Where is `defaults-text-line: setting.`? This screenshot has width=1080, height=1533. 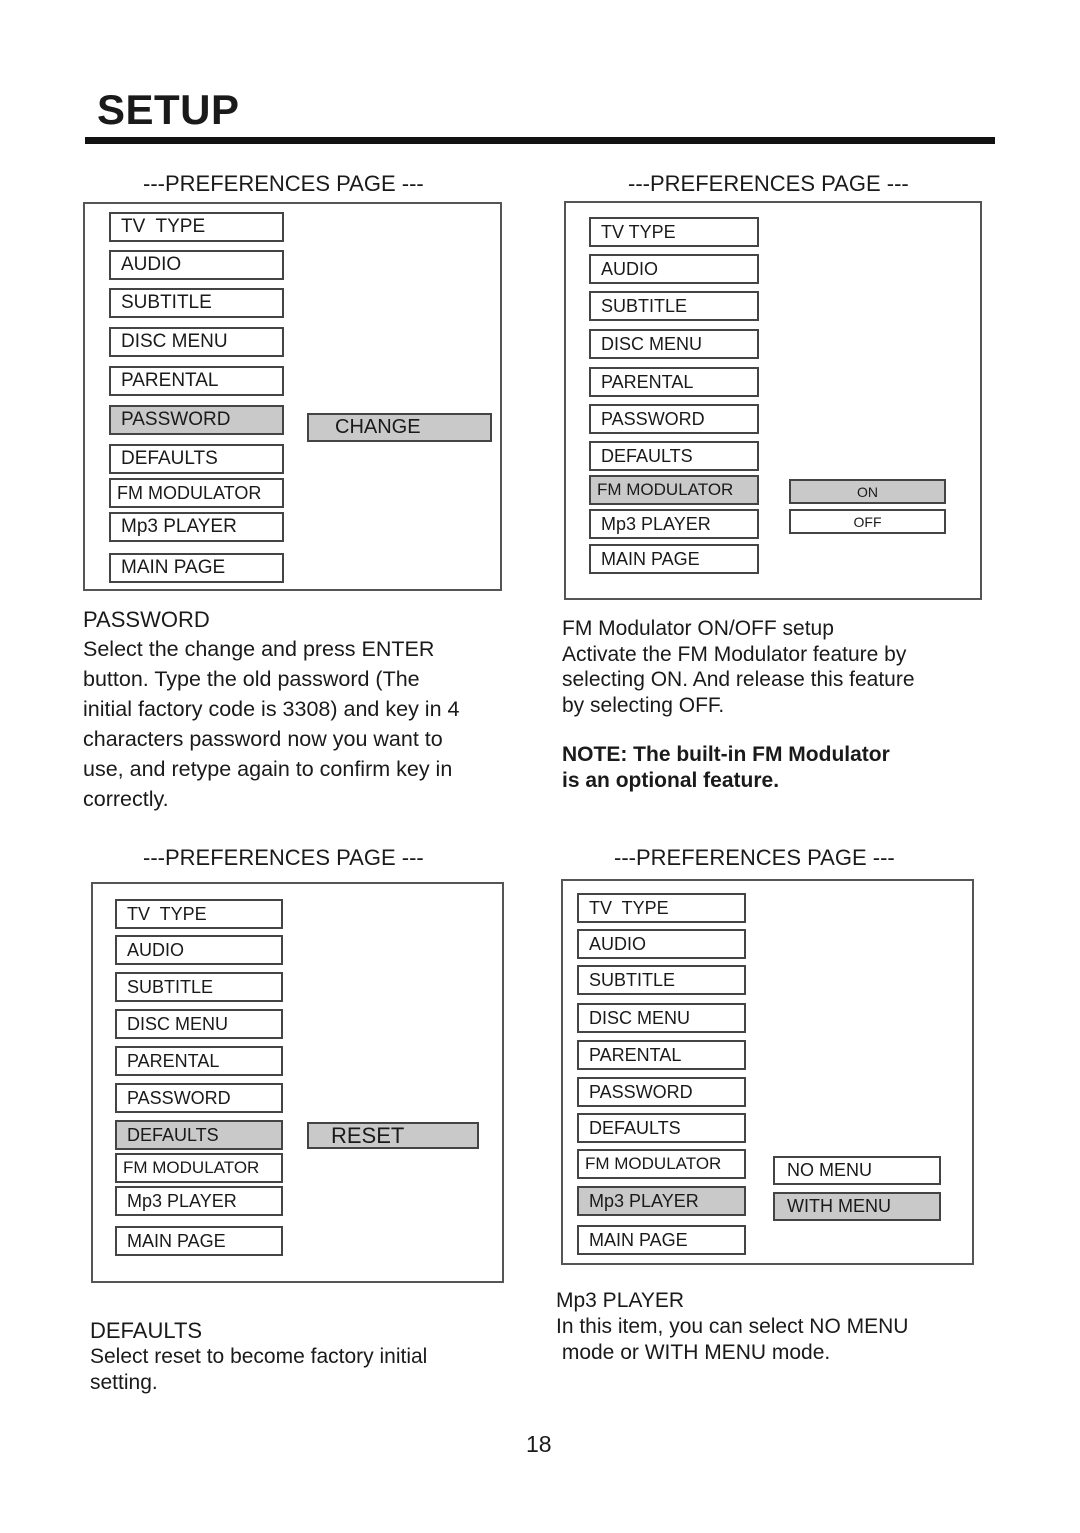 defaults-text-line: setting. is located at coordinates (124, 1382).